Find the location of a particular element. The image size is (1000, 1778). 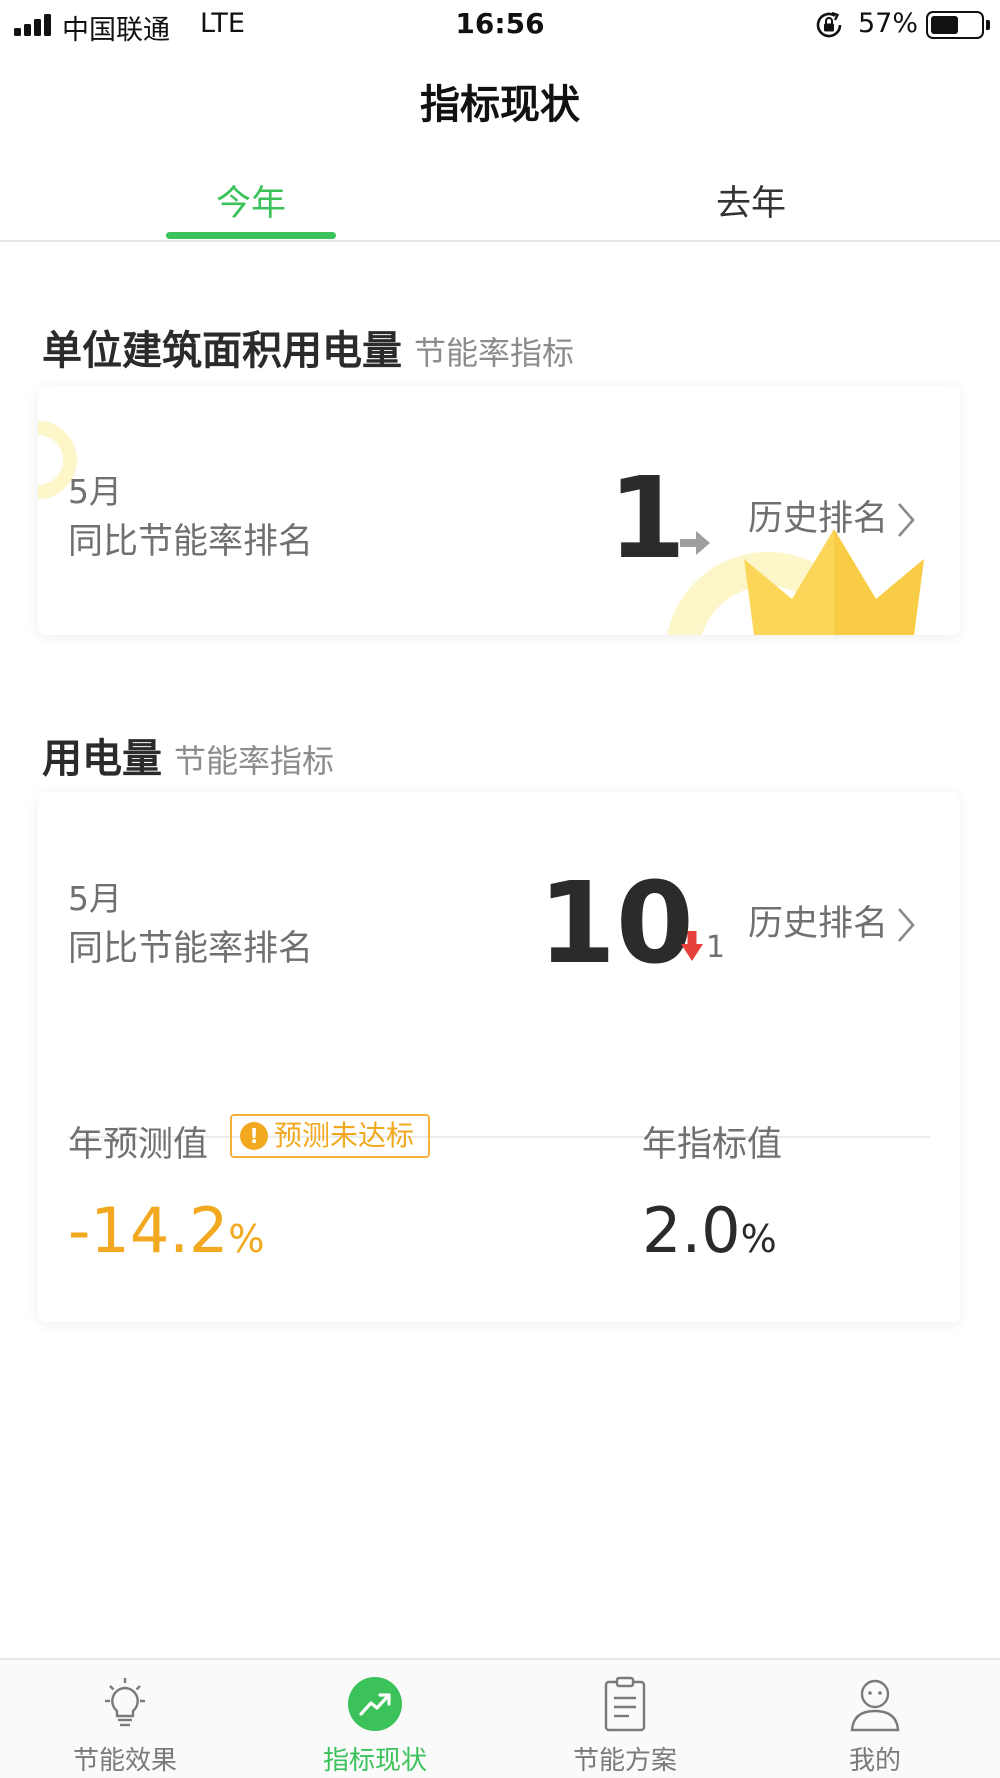

bottom-tab-indicator-status: 指标现状 is located at coordinates (375, 1719).